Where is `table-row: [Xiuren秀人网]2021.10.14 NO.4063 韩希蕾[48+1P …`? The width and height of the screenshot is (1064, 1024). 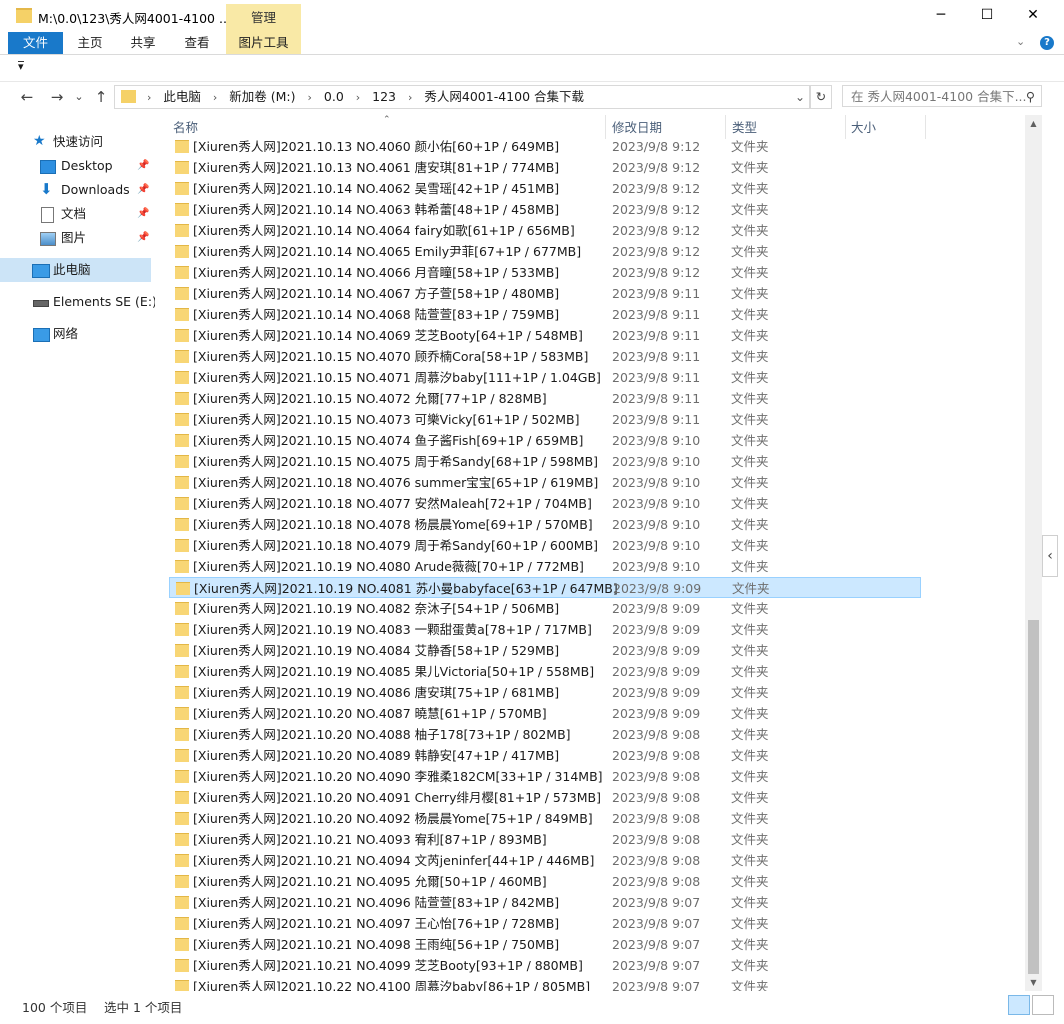
table-row: [Xiuren秀人网]2021.10.14 NO.4063 韩希蕾[48+1P … is located at coordinates (545, 209).